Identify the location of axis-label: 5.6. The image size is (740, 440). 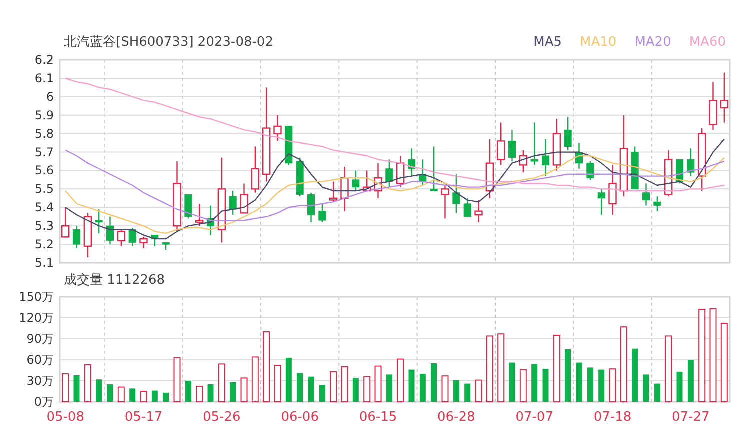
(44, 171).